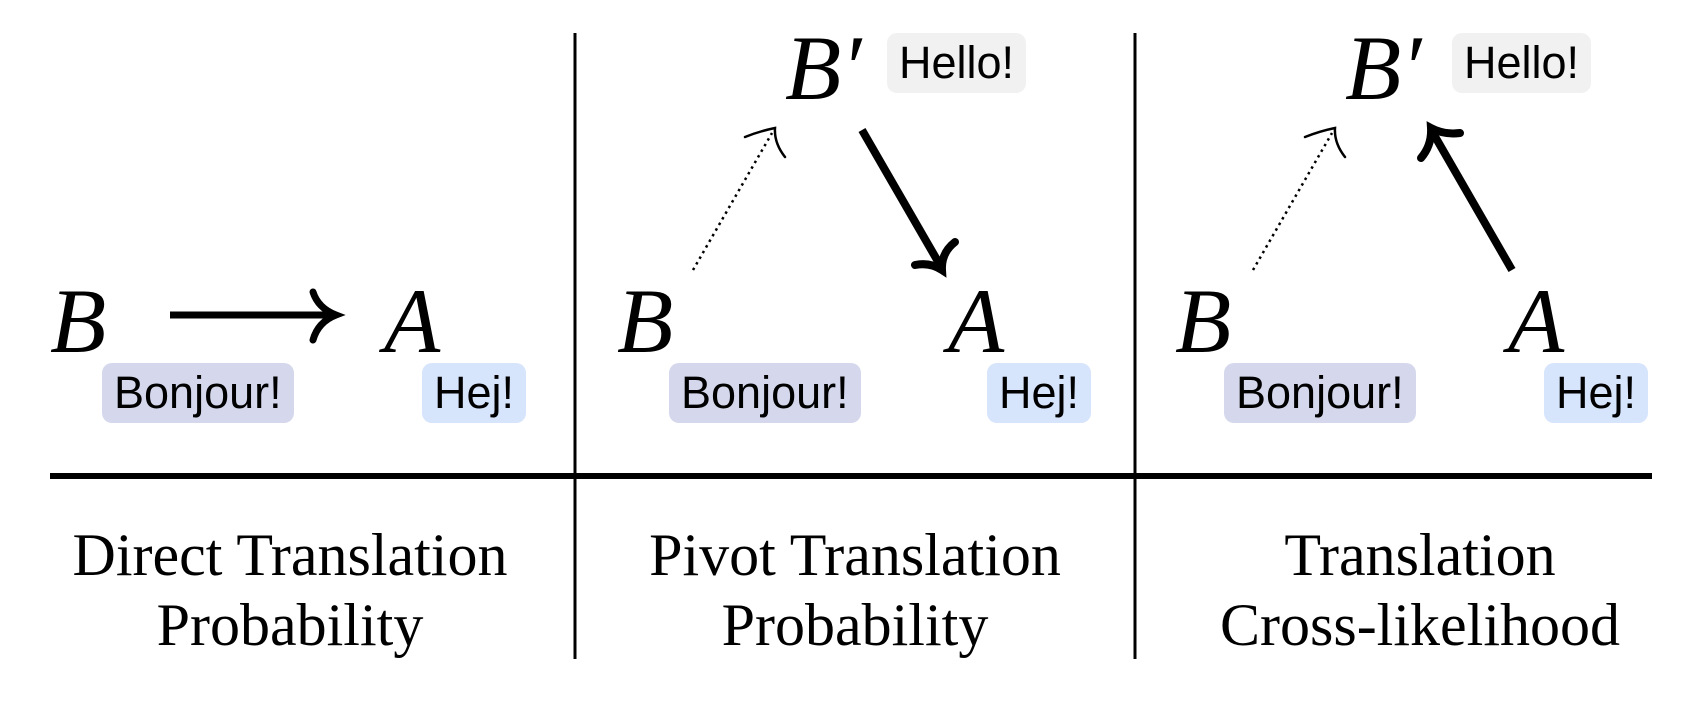 This screenshot has height=709, width=1700. Describe the element at coordinates (1420, 625) in the screenshot. I see `caption-line-2: Cross-likelihood` at that location.